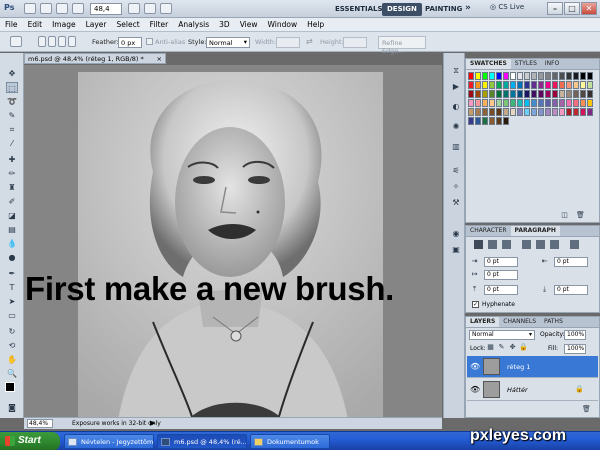 Image resolution: width=600 pixels, height=450 pixels. What do you see at coordinates (193, 25) in the screenshot?
I see `menu-analysis: Analysis` at bounding box center [193, 25].